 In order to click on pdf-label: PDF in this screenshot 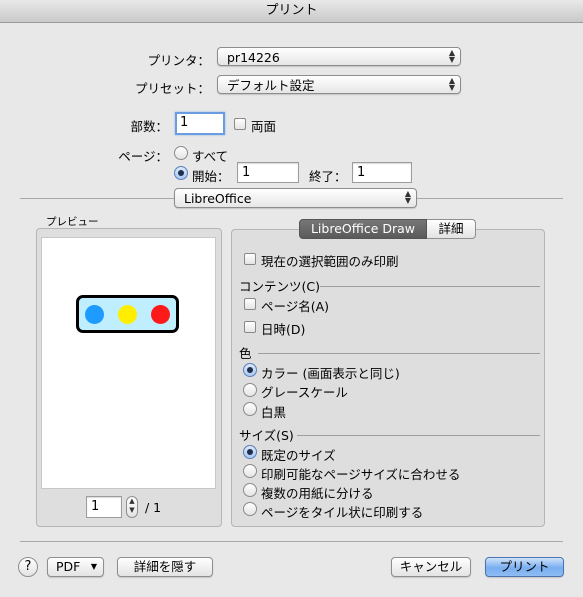, I will do `click(68, 566)`.